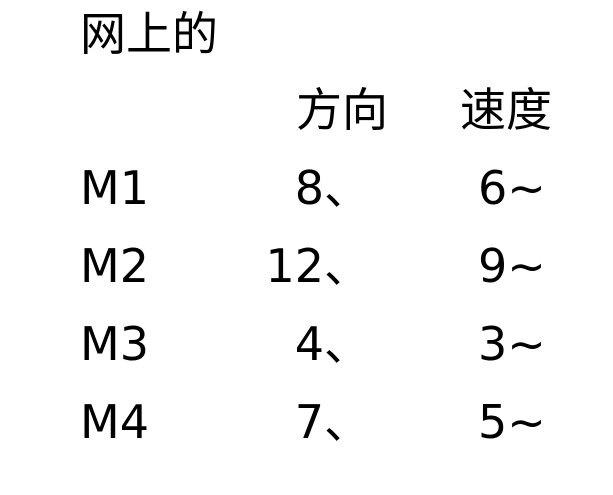 The image size is (613, 495). I want to click on table-row: M3 4、 3~, so click(306, 344).